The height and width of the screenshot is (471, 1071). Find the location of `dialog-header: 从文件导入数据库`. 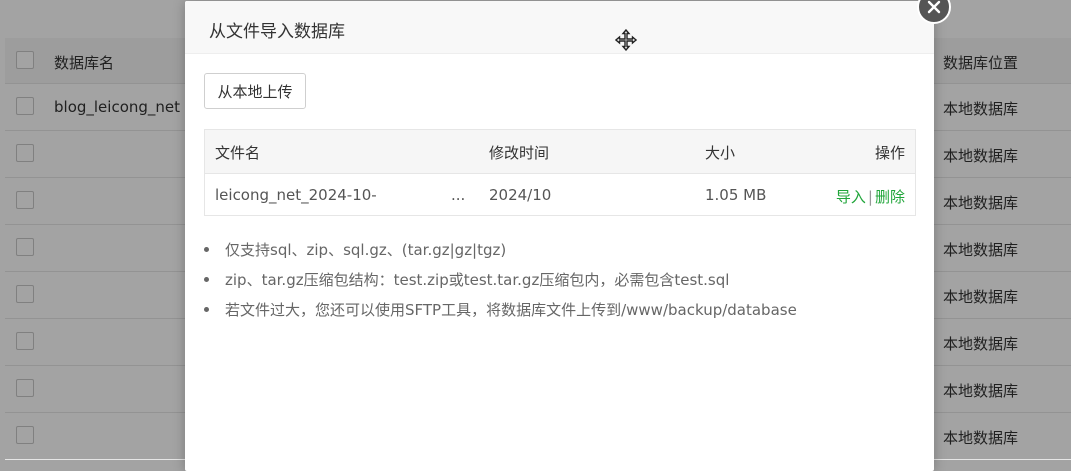

dialog-header: 从文件导入数据库 is located at coordinates (559, 27).